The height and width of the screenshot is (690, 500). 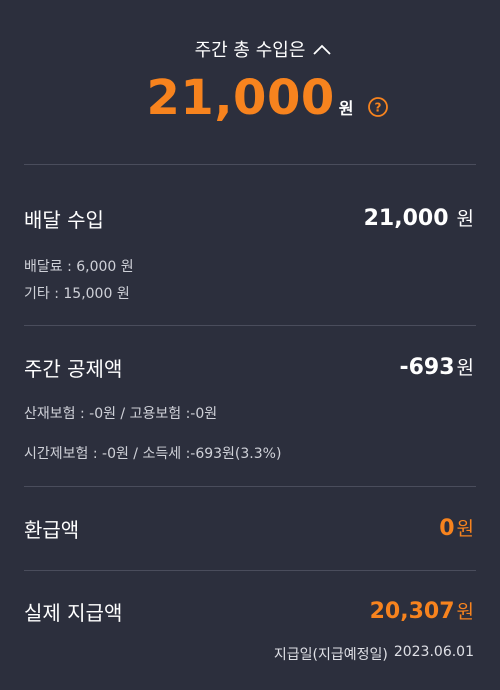 I want to click on weekly-deduction-title: 주간 공제액, so click(x=73, y=369).